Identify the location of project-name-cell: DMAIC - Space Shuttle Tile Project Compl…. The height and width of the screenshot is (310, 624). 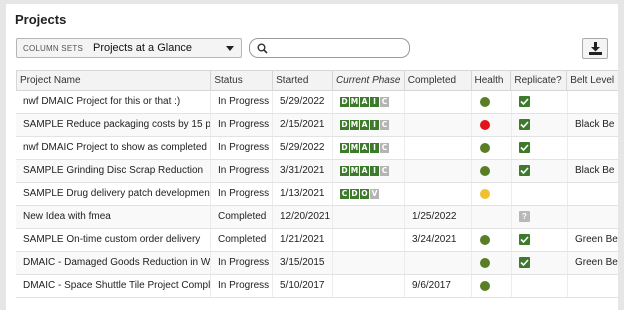
(113, 286).